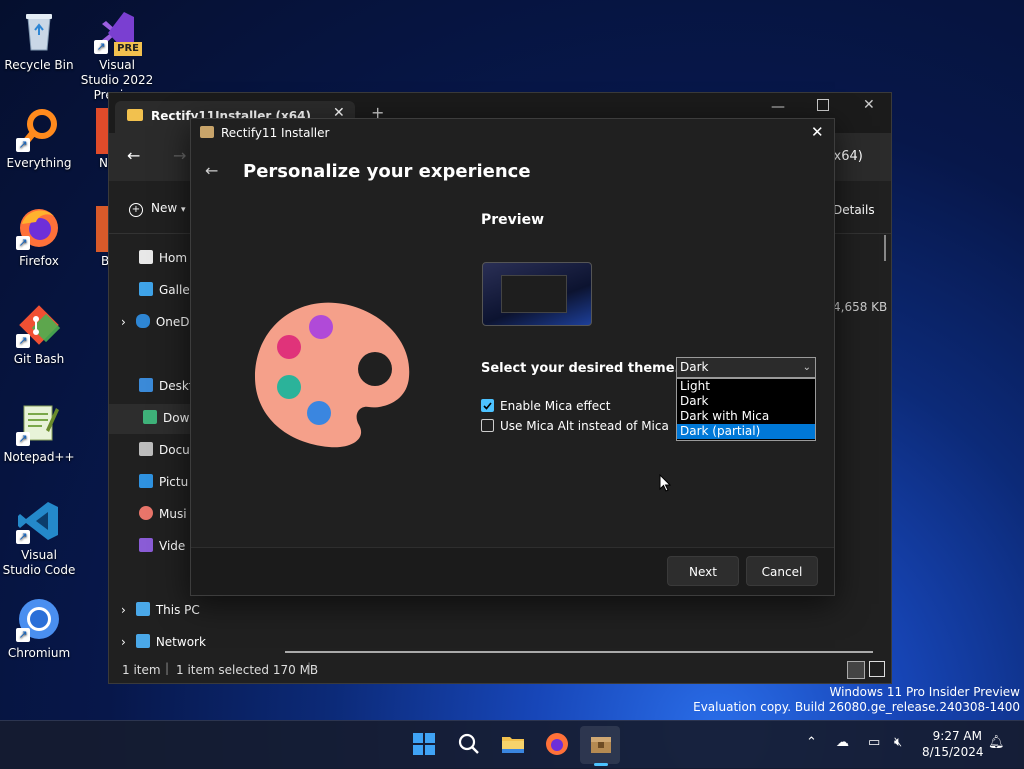 The width and height of the screenshot is (1024, 769). Describe the element at coordinates (173, 514) in the screenshot. I see `nav-label: Musi` at that location.